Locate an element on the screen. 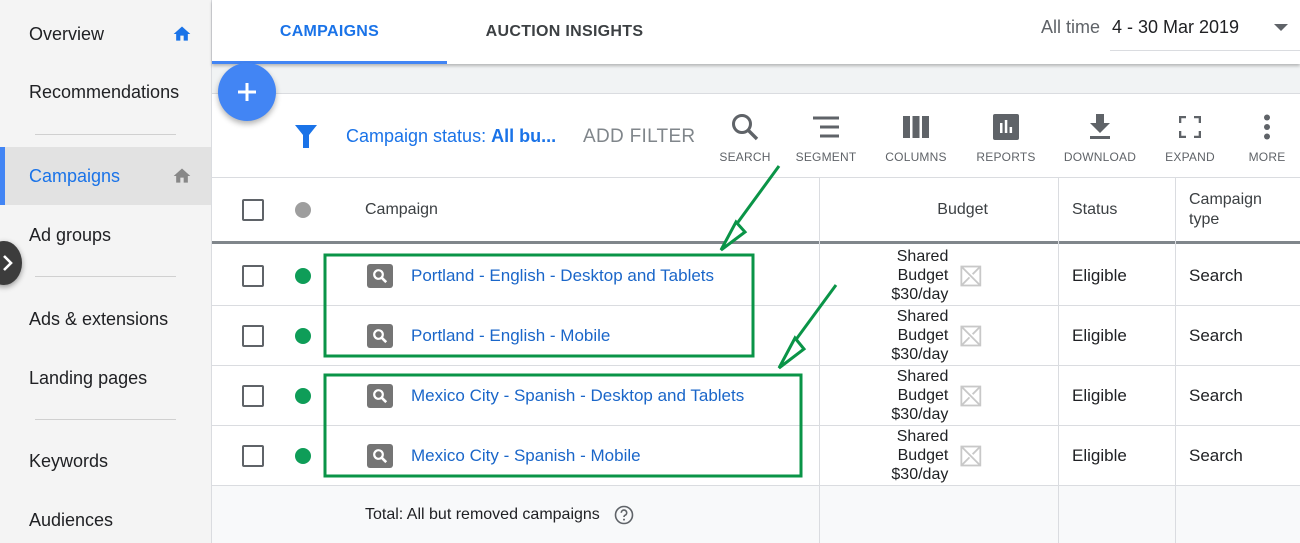 The width and height of the screenshot is (1300, 543). column-header-campaign: Campaign is located at coordinates (401, 209).